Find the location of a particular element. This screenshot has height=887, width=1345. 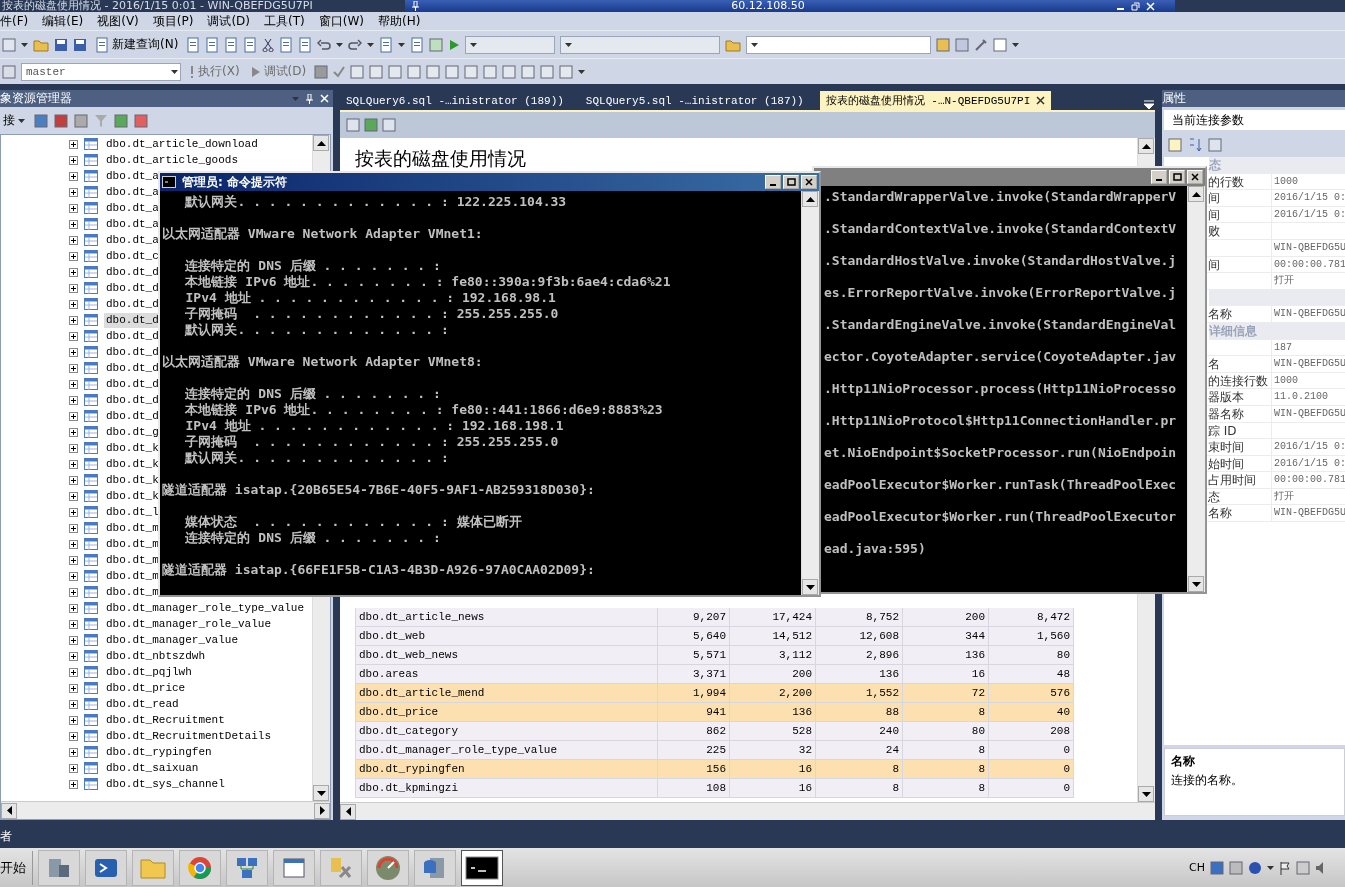

scroll-left-icon is located at coordinates (9, 810).